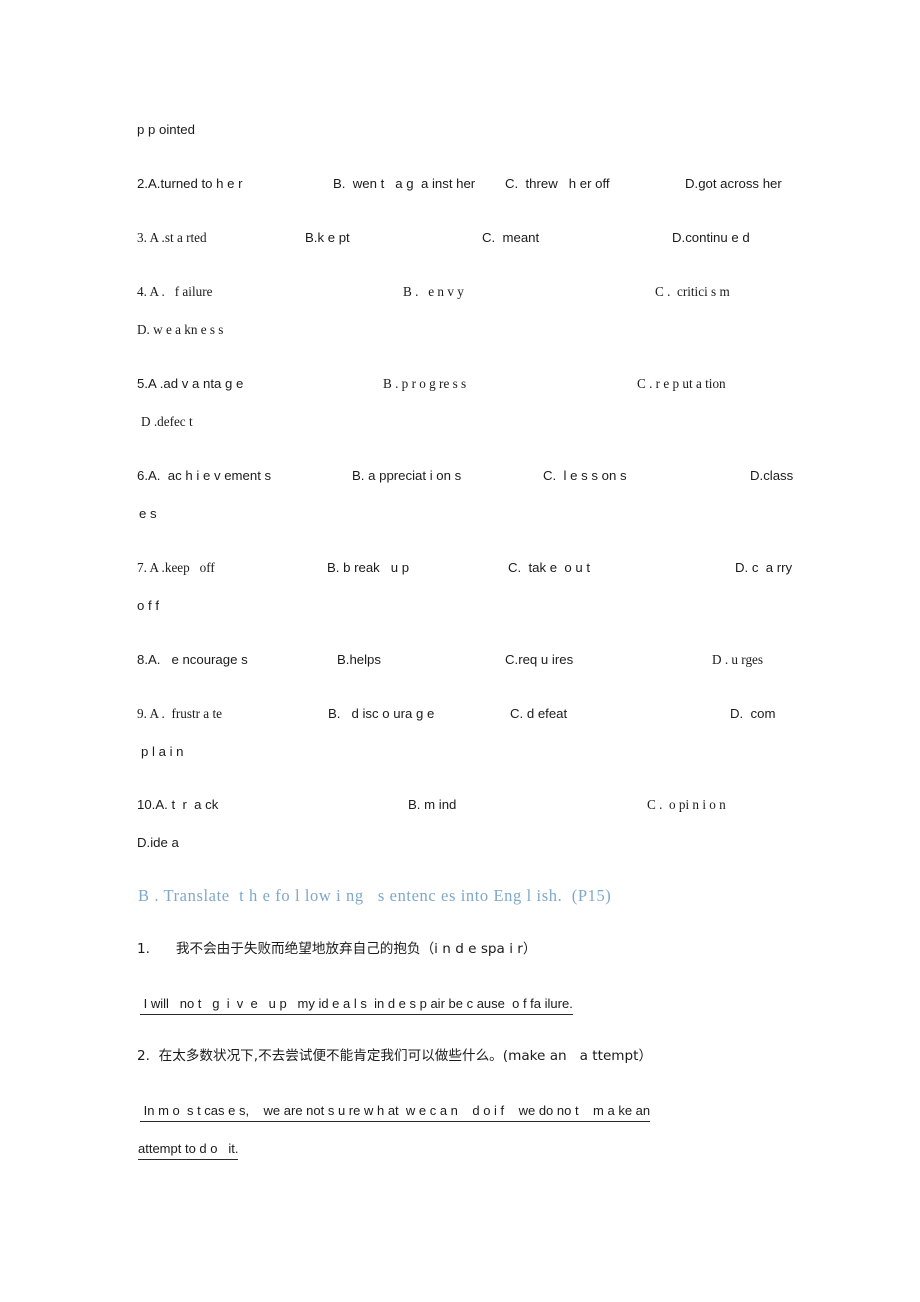  Describe the element at coordinates (733, 184) in the screenshot. I see `option-d: D.got across her` at that location.